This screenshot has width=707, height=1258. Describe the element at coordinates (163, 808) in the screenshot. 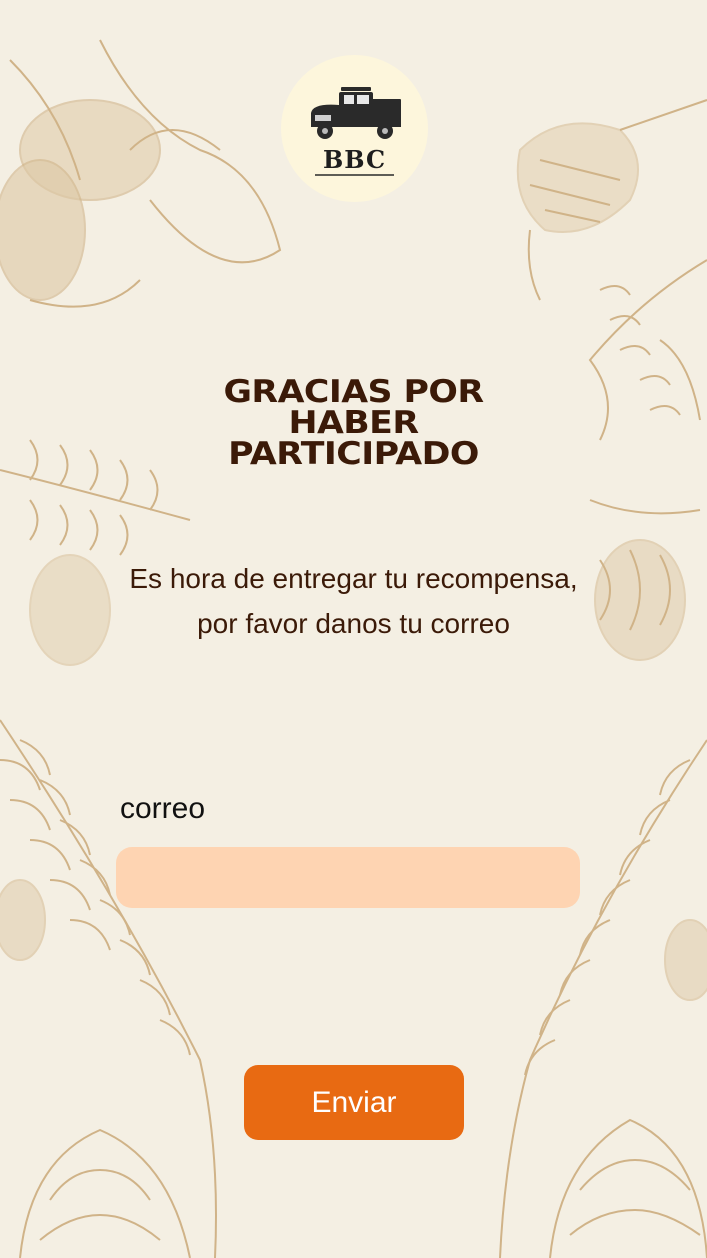

I see `email-label: correo` at that location.